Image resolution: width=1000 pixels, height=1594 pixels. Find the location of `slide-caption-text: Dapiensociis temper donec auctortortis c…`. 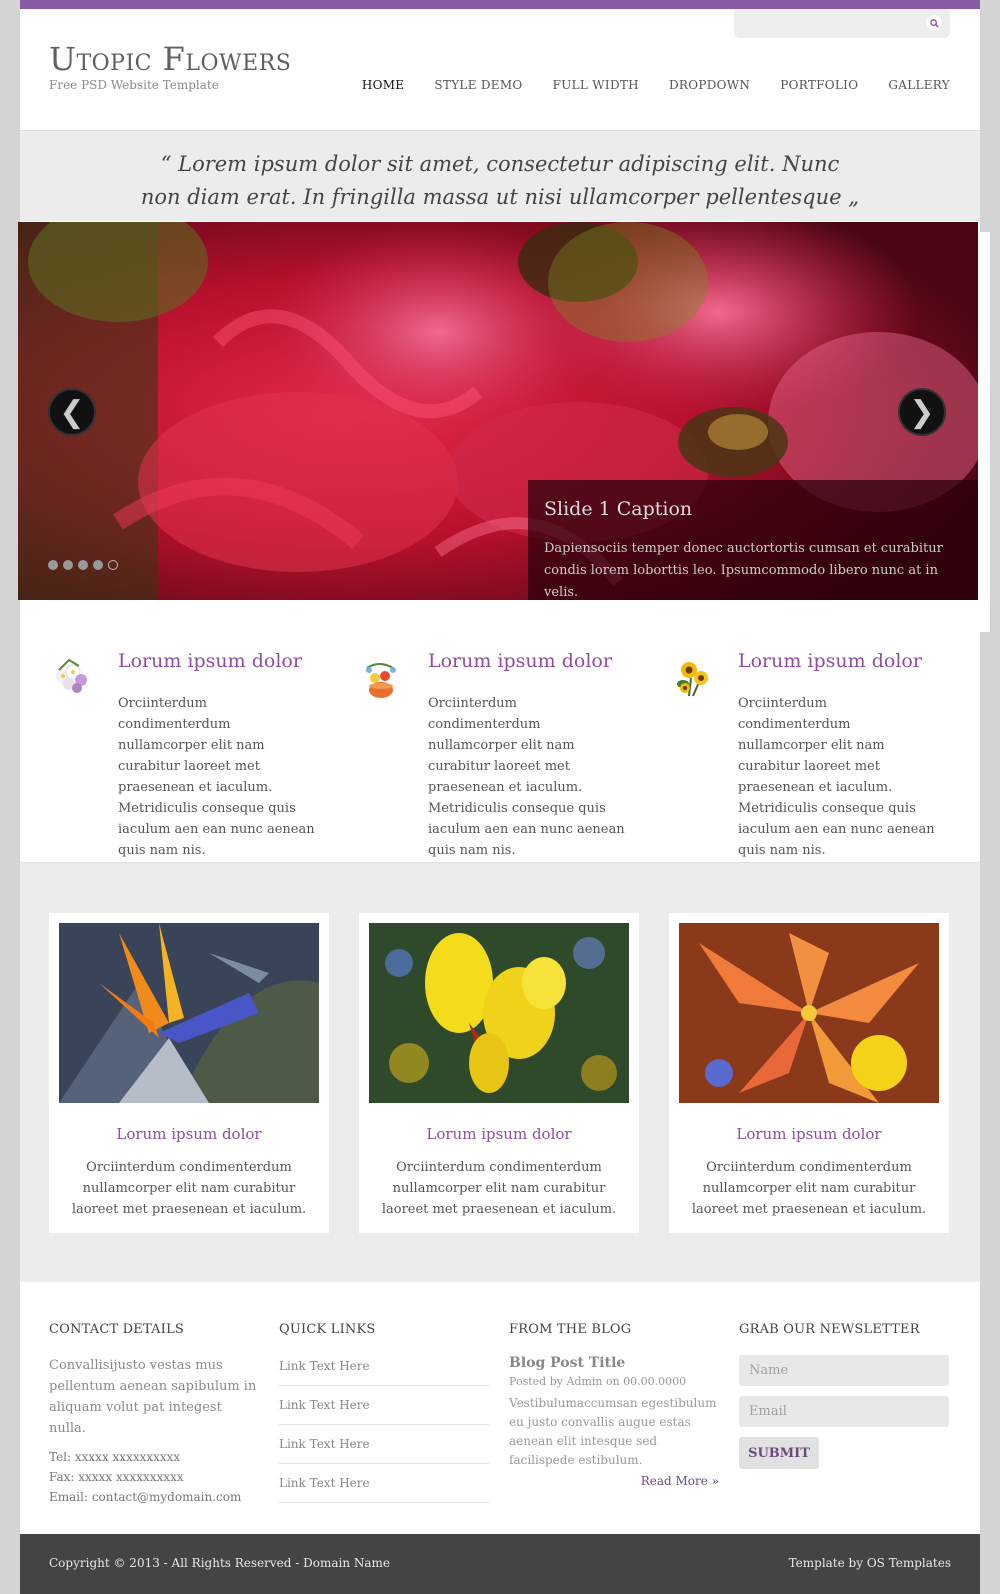

slide-caption-text: Dapiensociis temper donec auctortortis c… is located at coordinates (743, 570).